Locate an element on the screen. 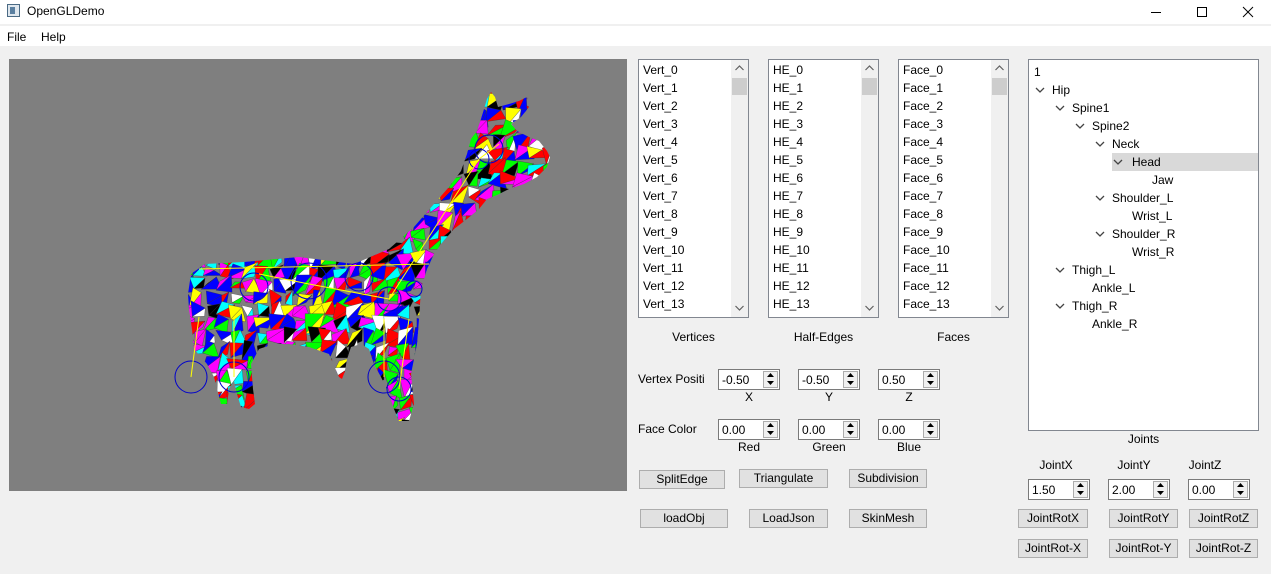 The width and height of the screenshot is (1271, 574). list-item: HE_12 is located at coordinates (815, 286).